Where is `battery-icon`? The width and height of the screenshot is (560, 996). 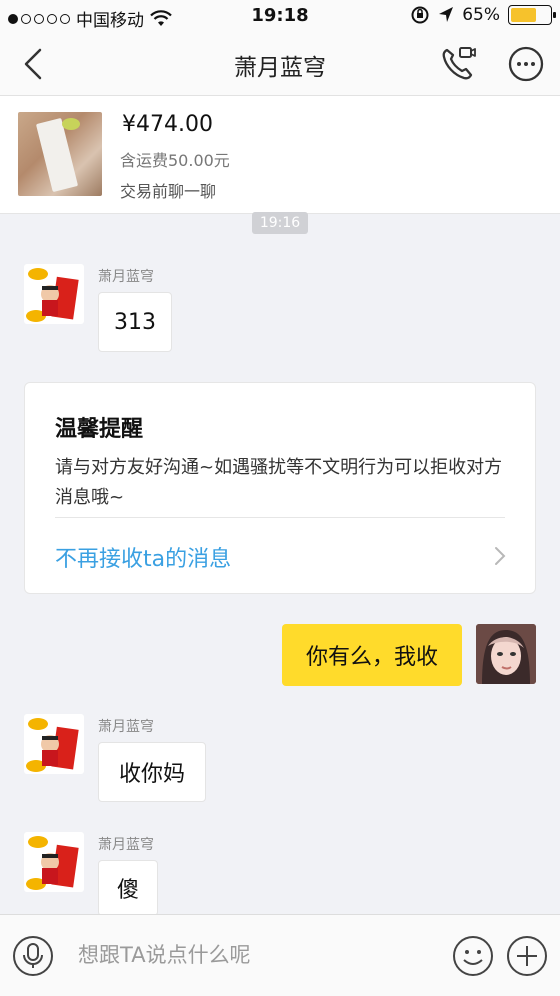 battery-icon is located at coordinates (532, 15).